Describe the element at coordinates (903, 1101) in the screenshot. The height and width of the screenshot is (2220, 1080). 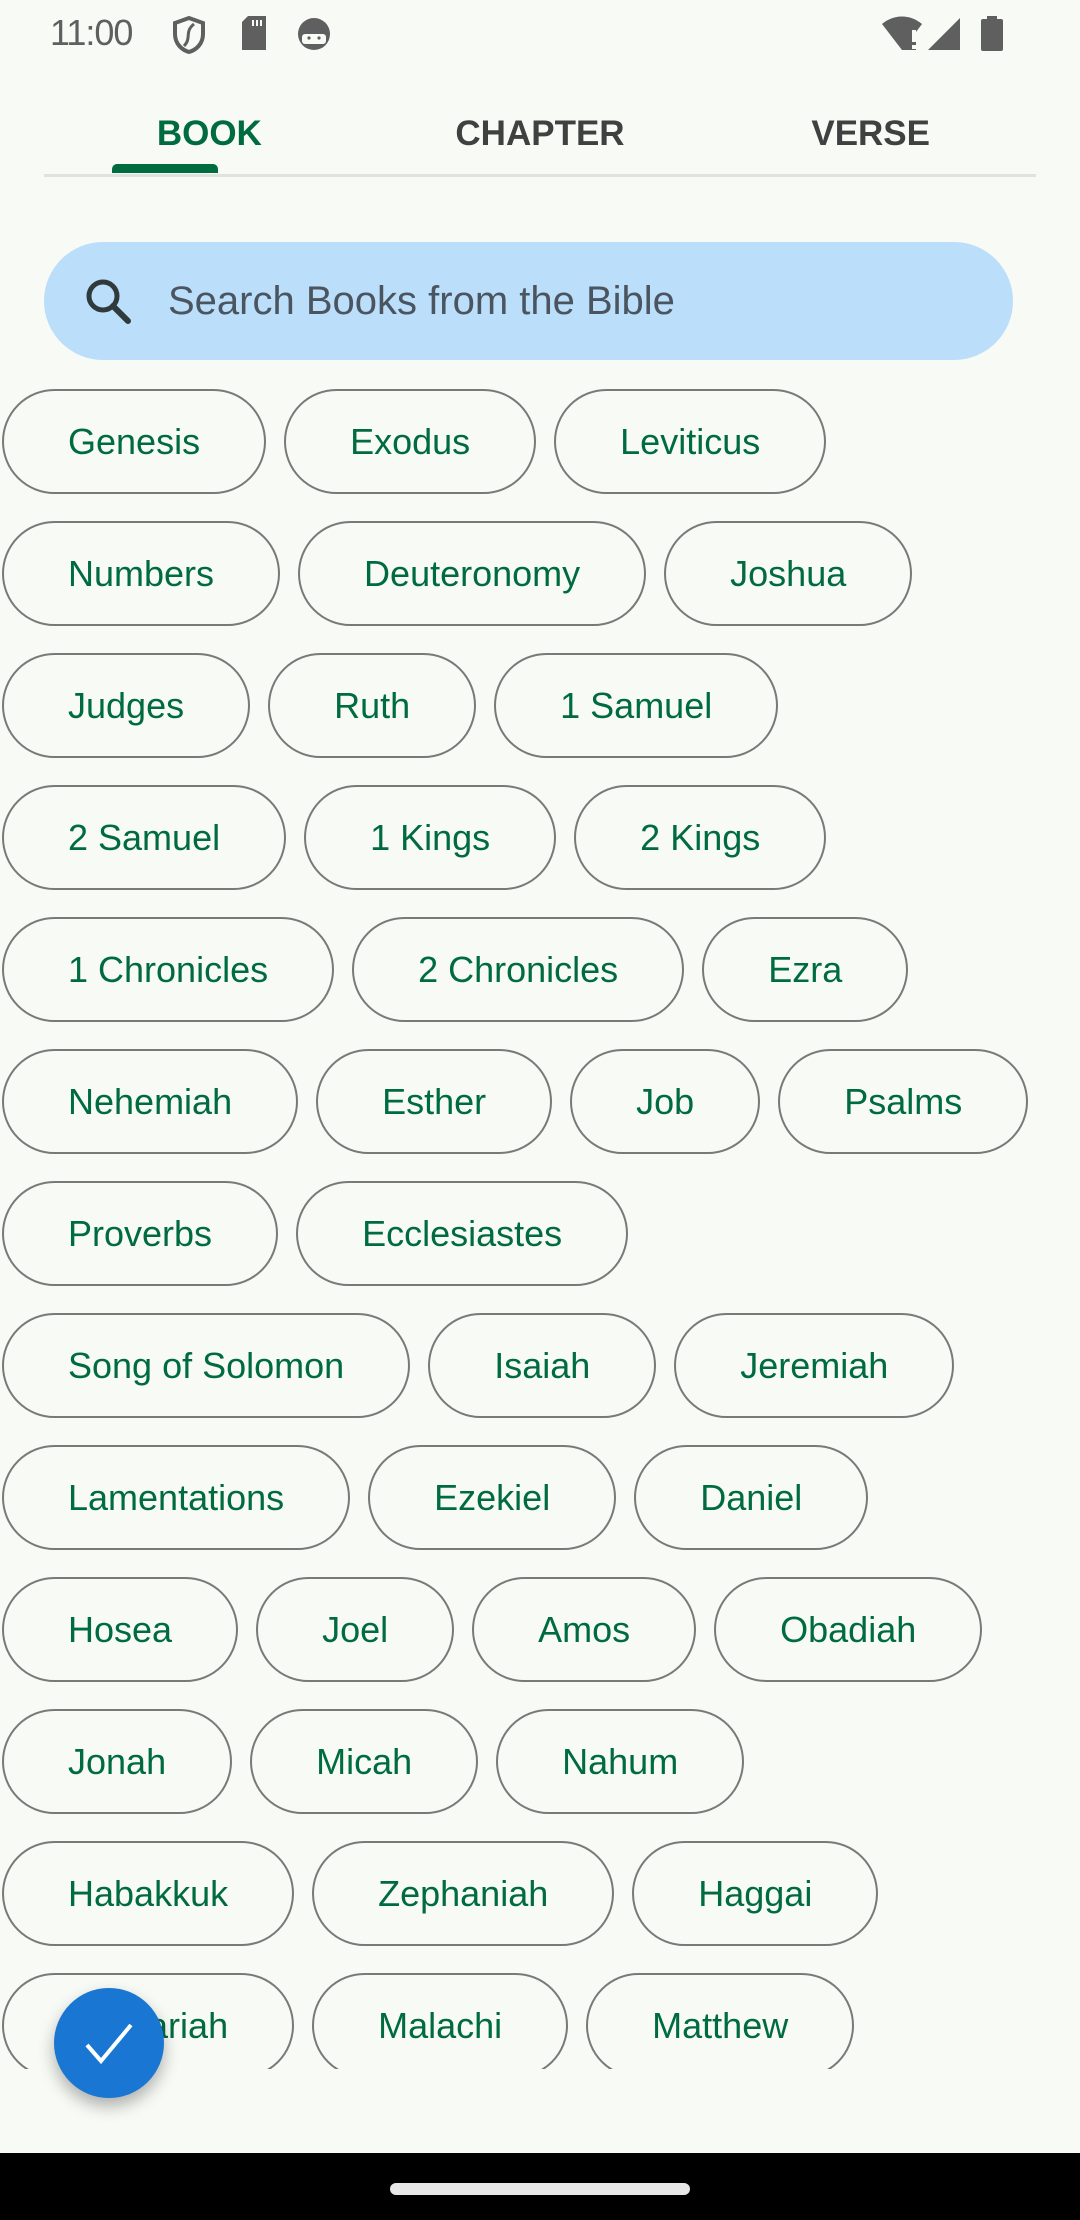
I see `book-chip: Psalms` at that location.